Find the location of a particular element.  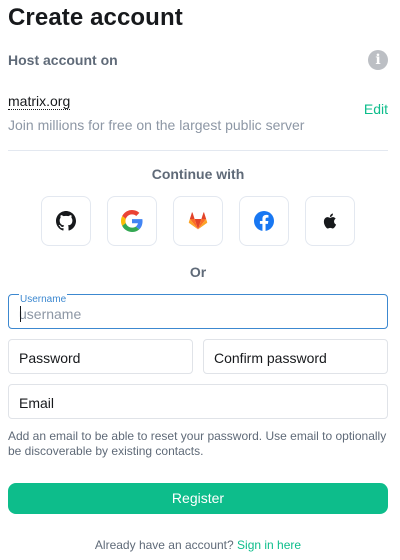

page-title: Create account is located at coordinates (95, 17).